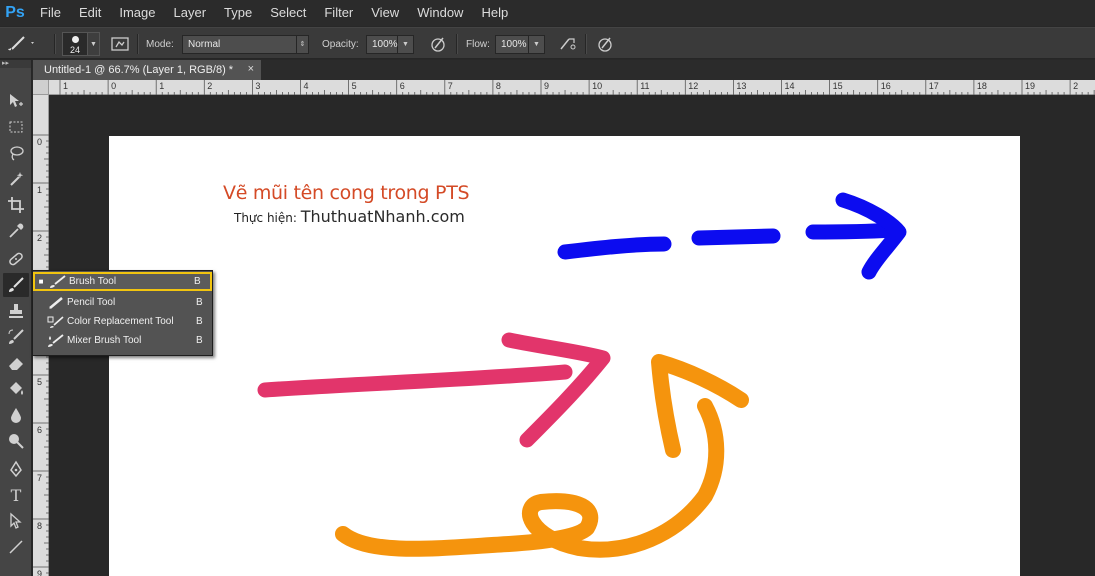 Image resolution: width=1095 pixels, height=576 pixels. I want to click on opacity-field: 100% ▼, so click(390, 44).